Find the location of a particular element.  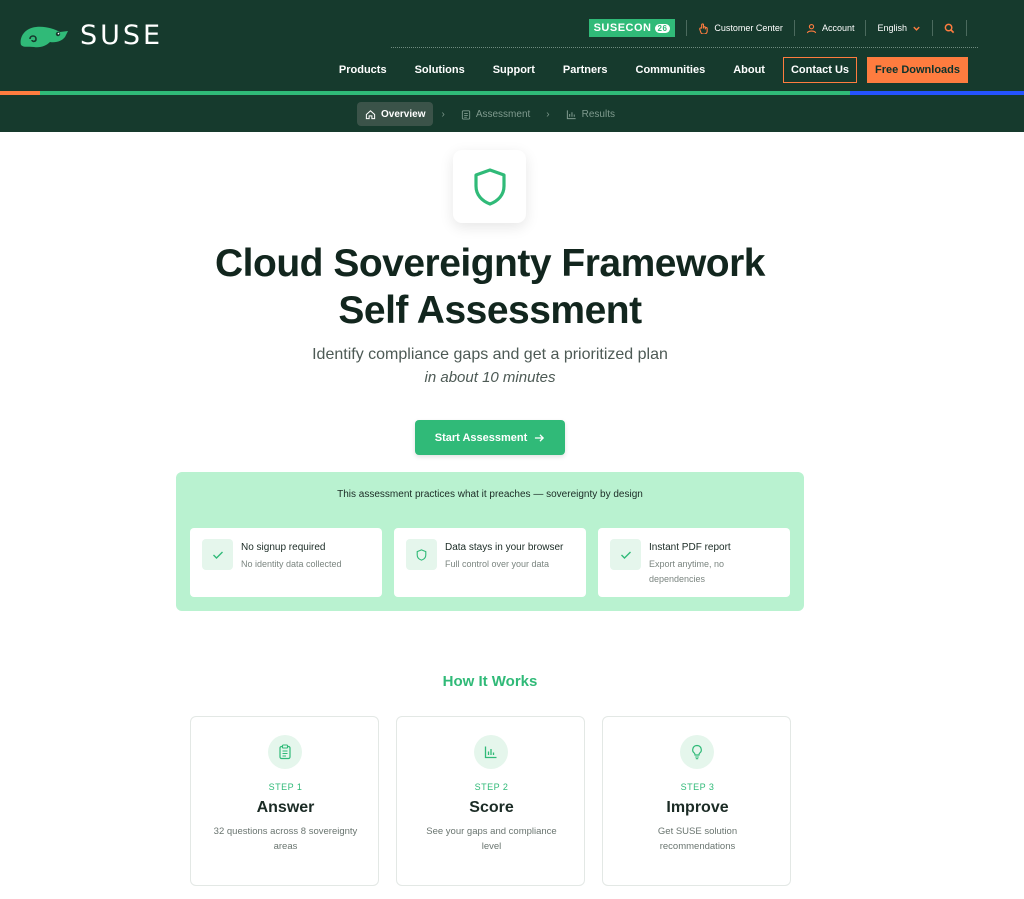

logo-text: SUSE is located at coordinates (122, 35).